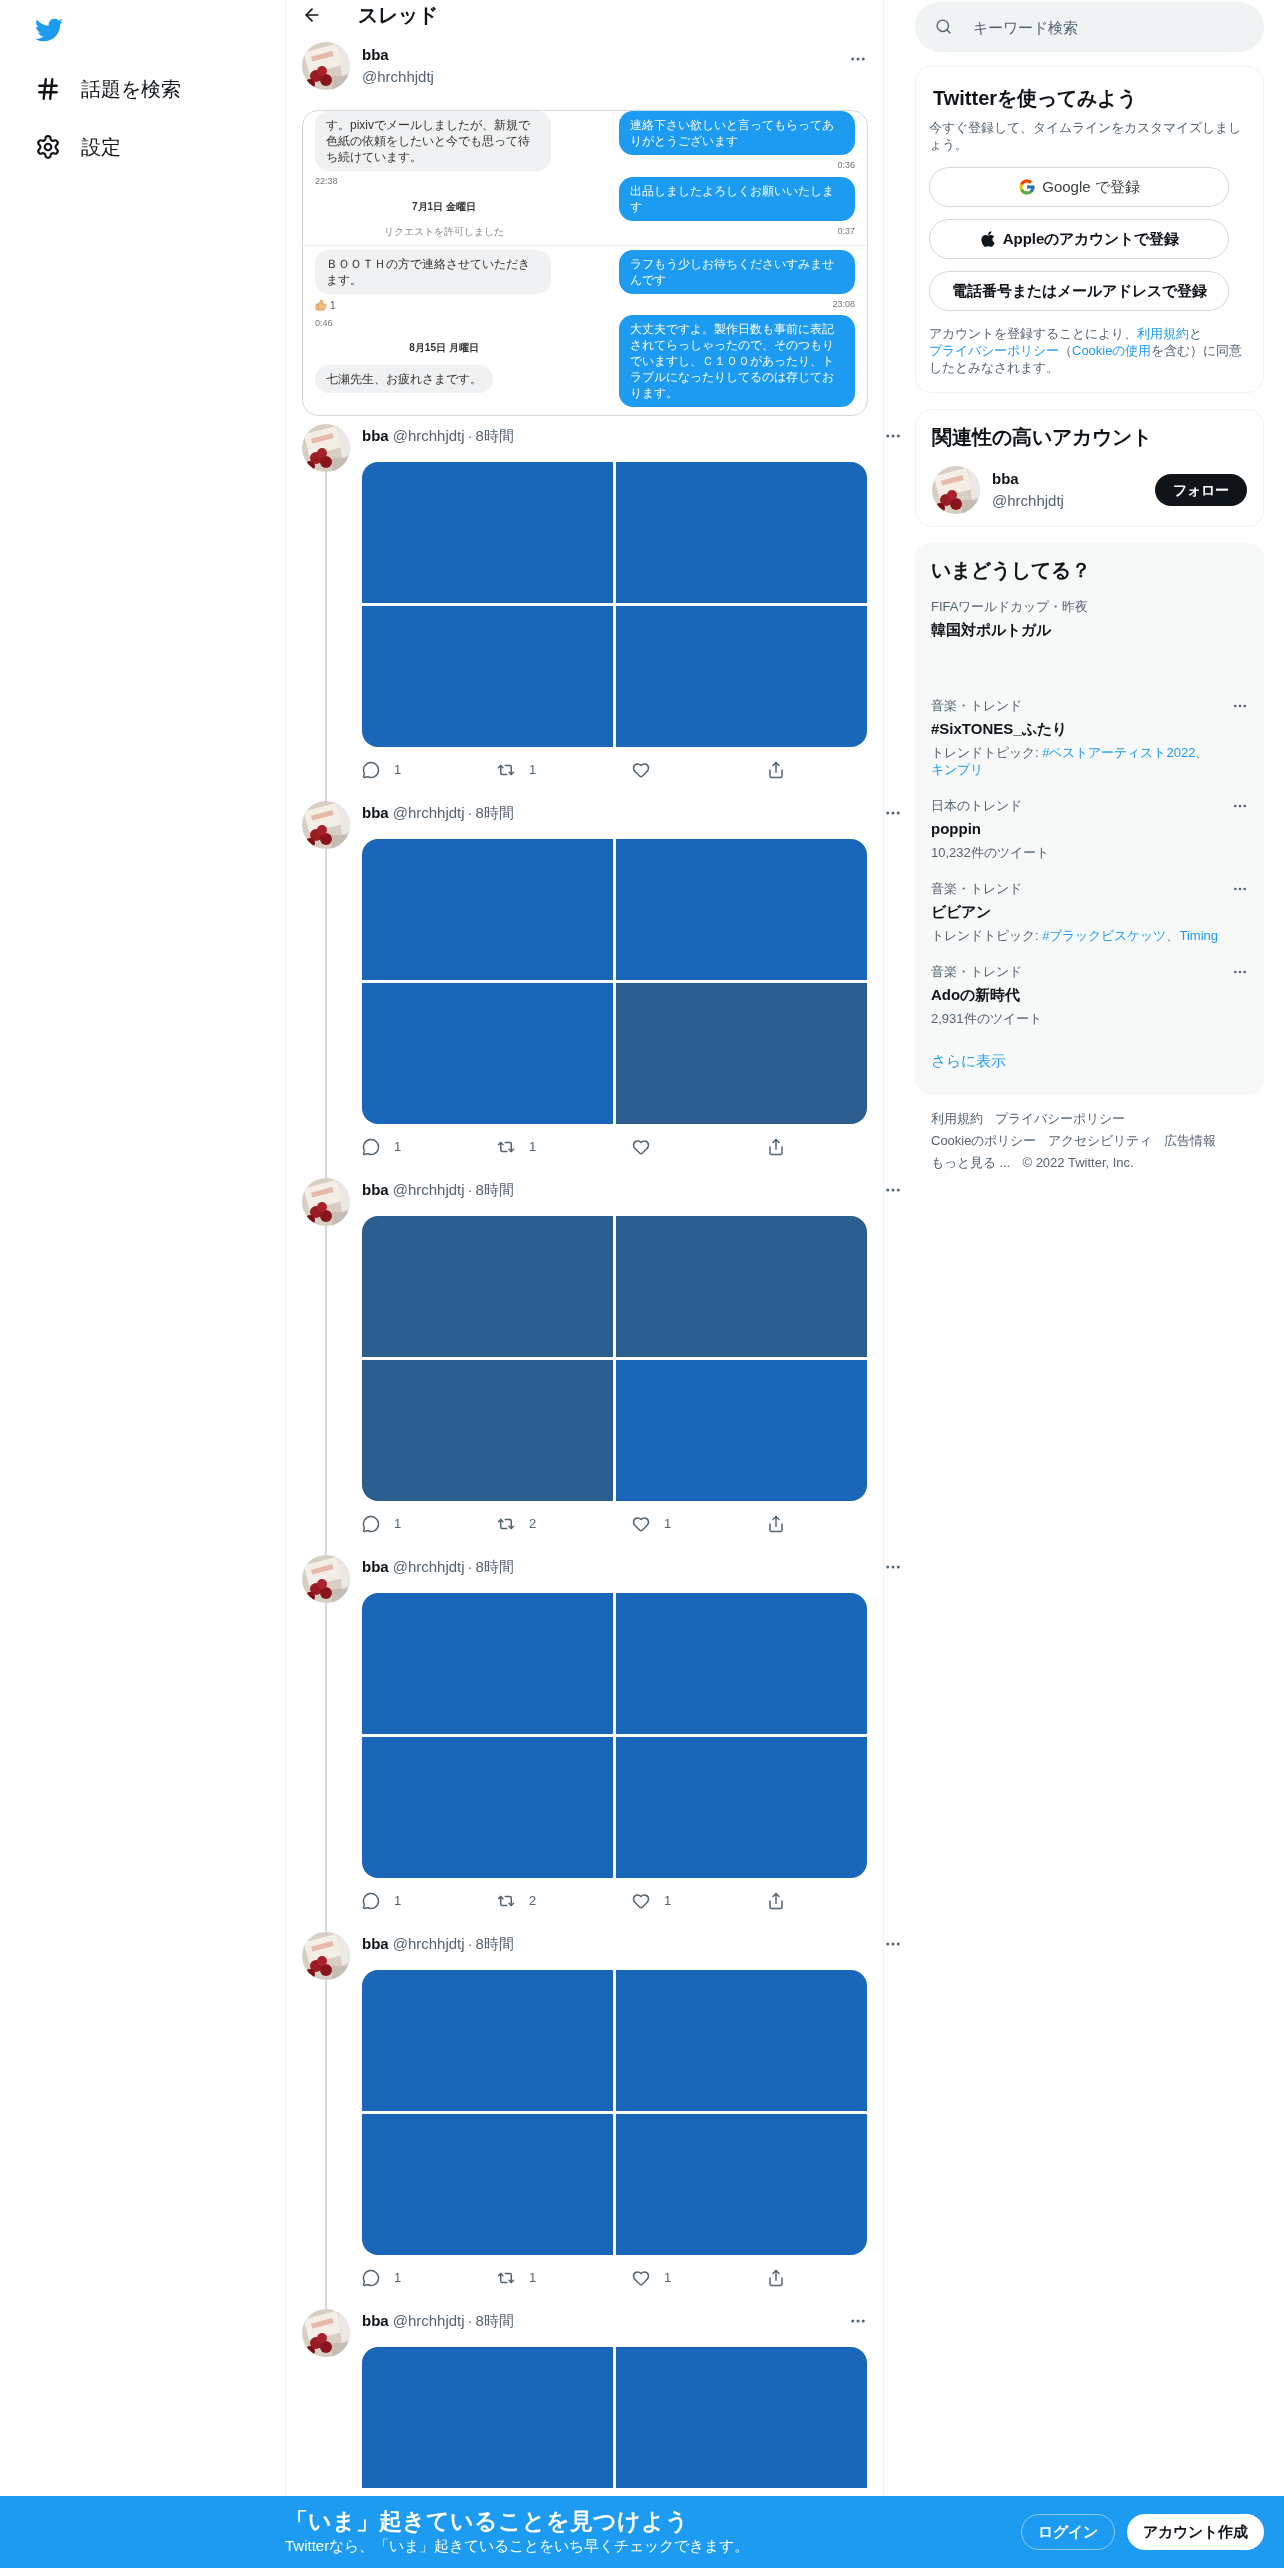 This screenshot has width=1284, height=2568. What do you see at coordinates (737, 133) in the screenshot?
I see `chat-bubble: 連絡下さい欲しいと言ってもらってありがとうございます` at bounding box center [737, 133].